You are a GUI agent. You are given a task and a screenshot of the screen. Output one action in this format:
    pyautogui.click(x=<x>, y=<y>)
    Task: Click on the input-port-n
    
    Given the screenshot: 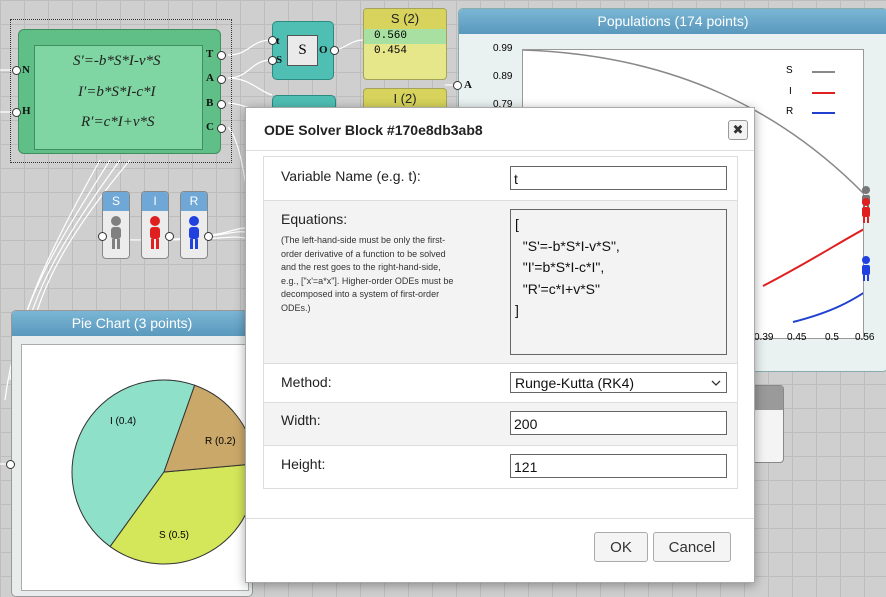 What is the action you would take?
    pyautogui.click(x=16, y=70)
    